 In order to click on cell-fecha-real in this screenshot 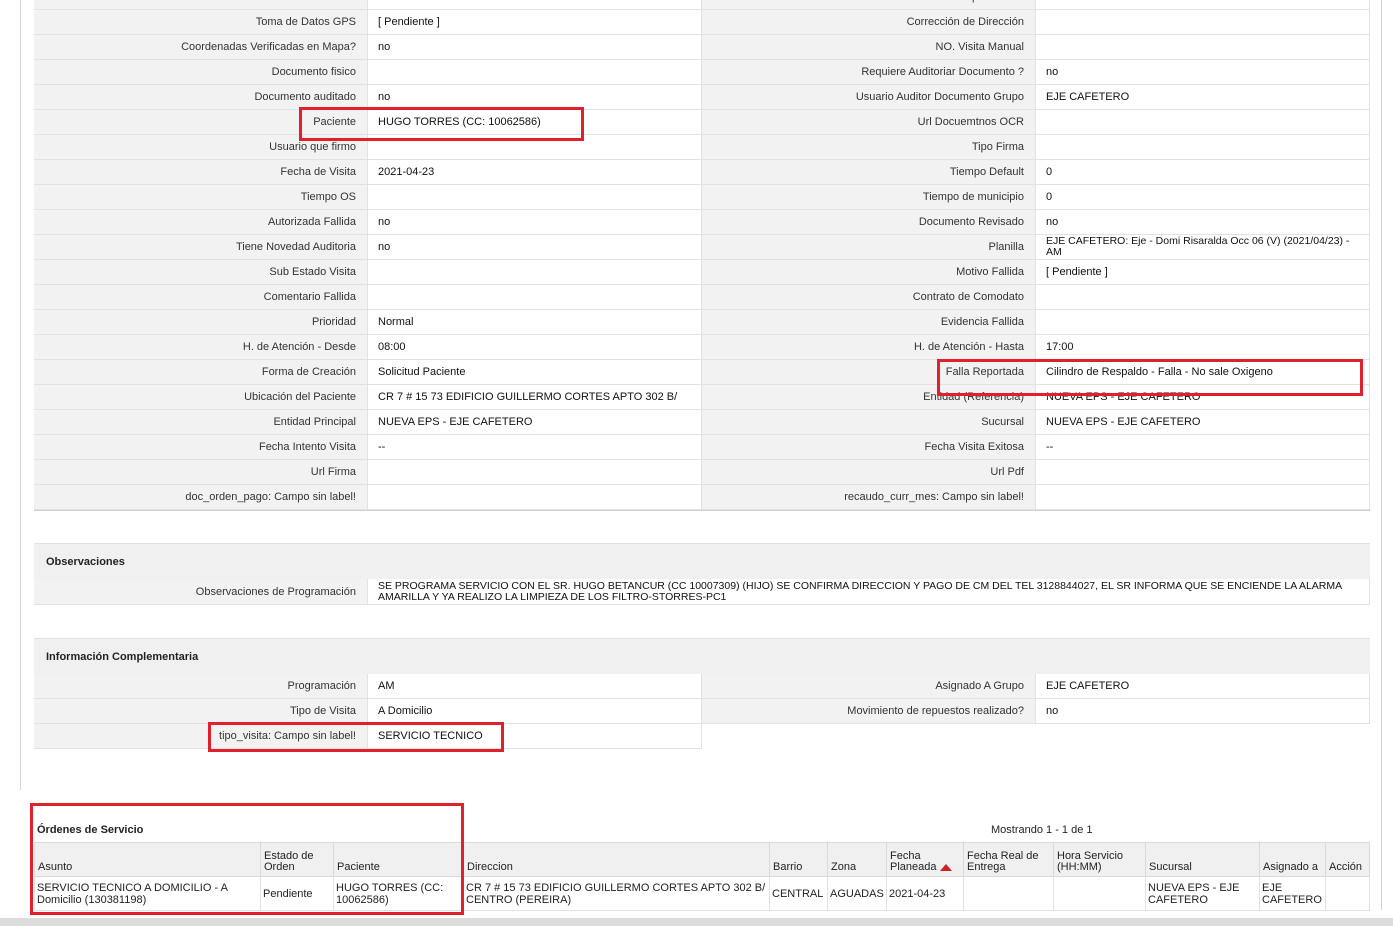, I will do `click(1008, 893)`.